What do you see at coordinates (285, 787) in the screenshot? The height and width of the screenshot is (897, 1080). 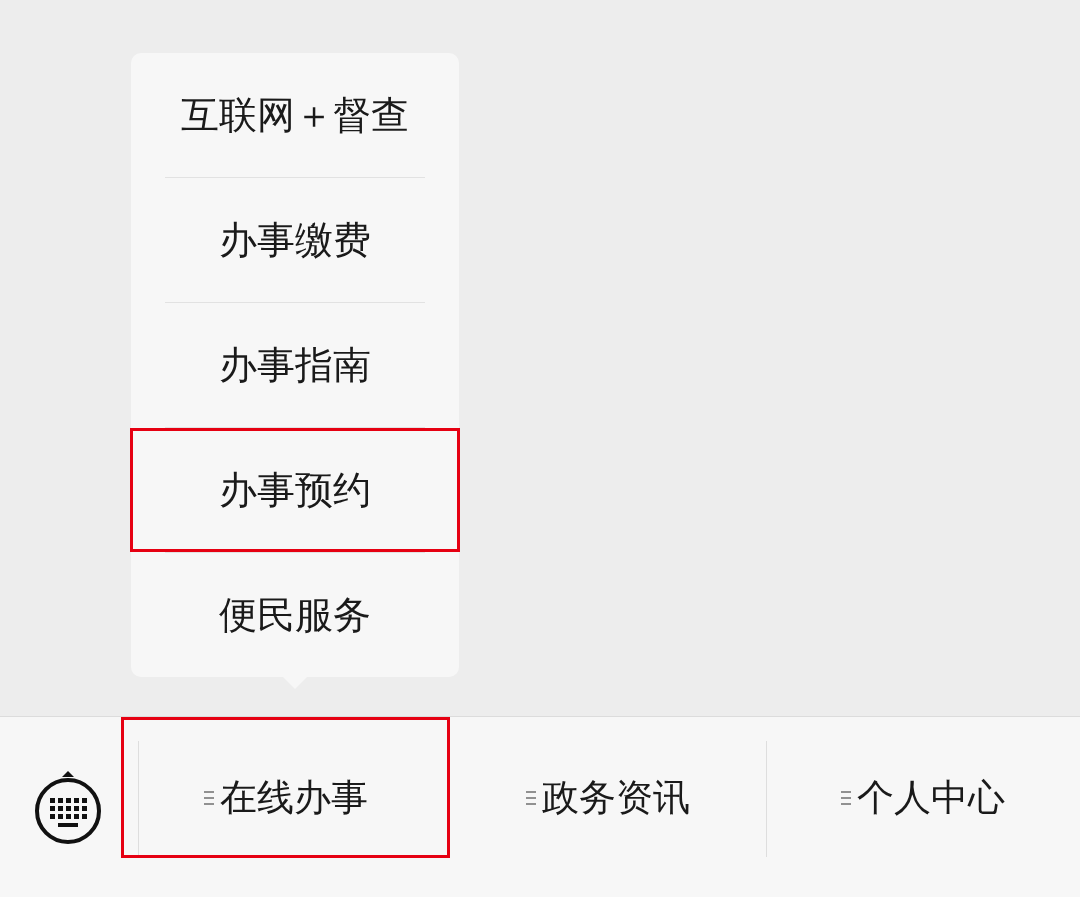 I see `menu-tab: 在线办事` at bounding box center [285, 787].